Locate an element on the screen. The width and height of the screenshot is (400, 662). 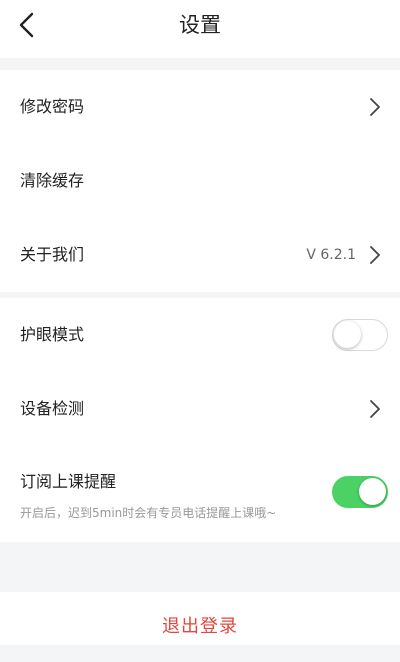
eye-protection-row: 护眼模式 is located at coordinates (200, 335).